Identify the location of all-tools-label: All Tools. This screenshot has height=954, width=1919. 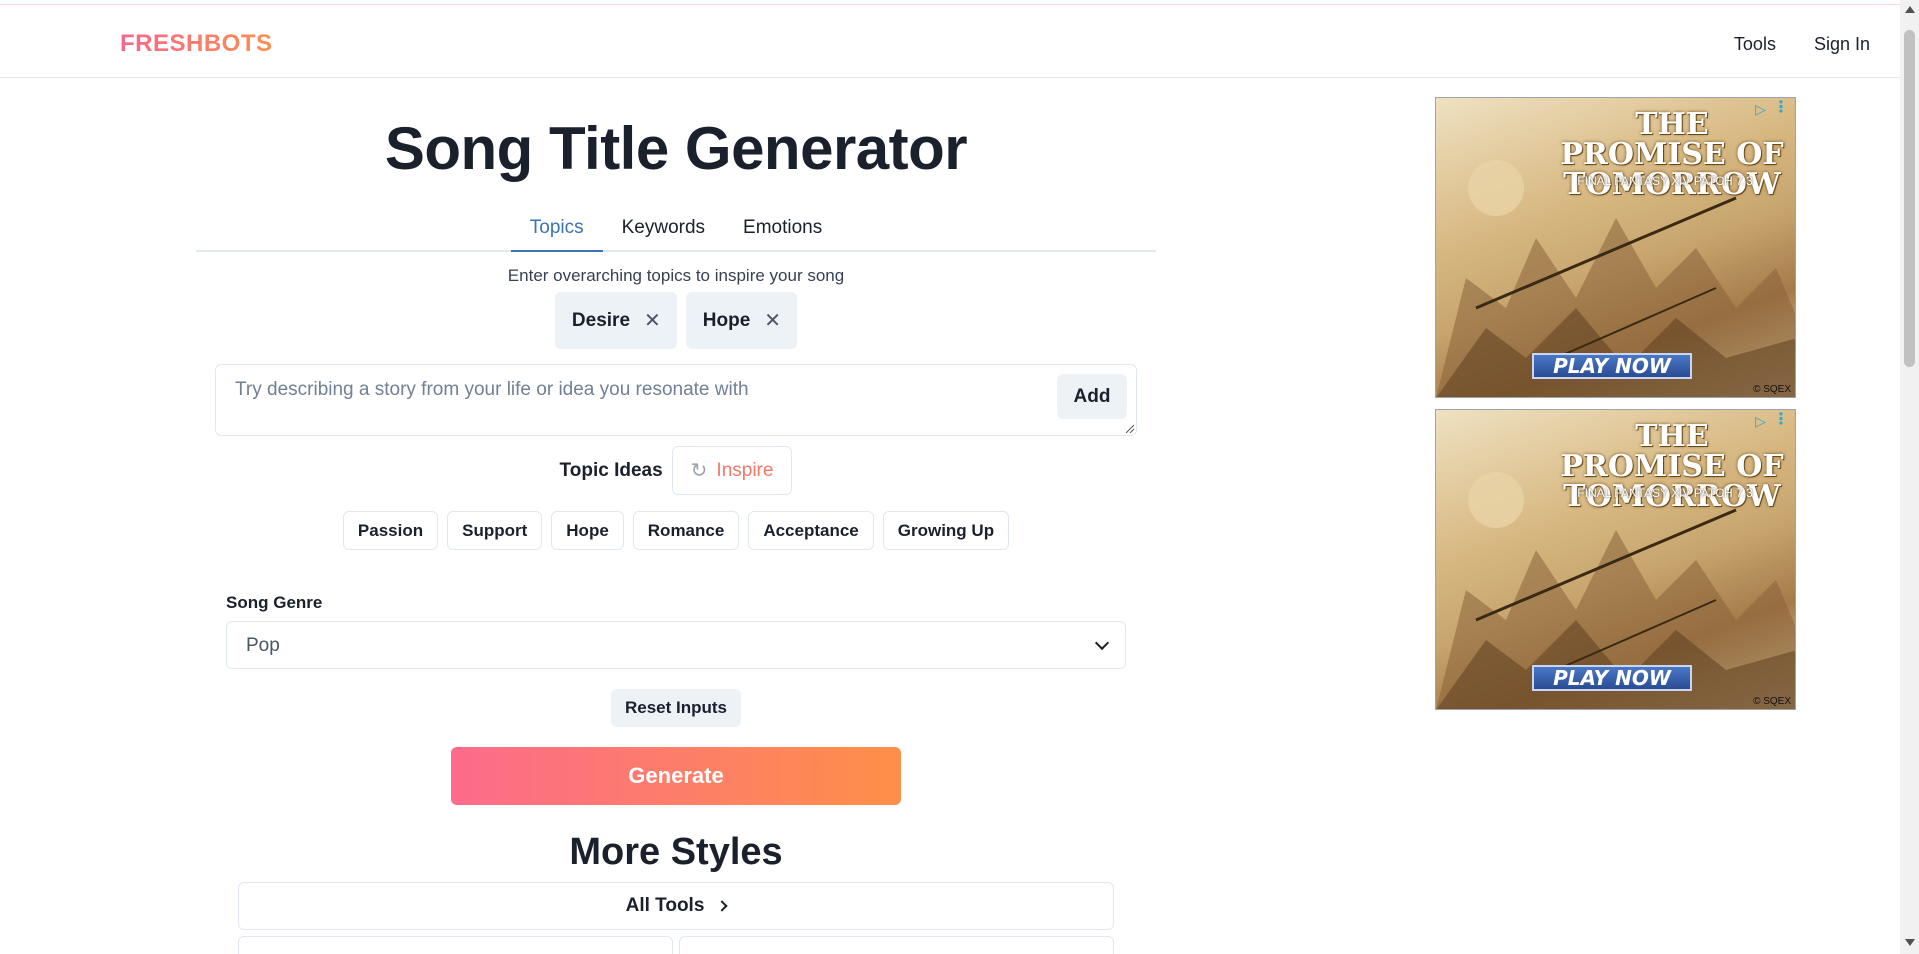
(665, 905).